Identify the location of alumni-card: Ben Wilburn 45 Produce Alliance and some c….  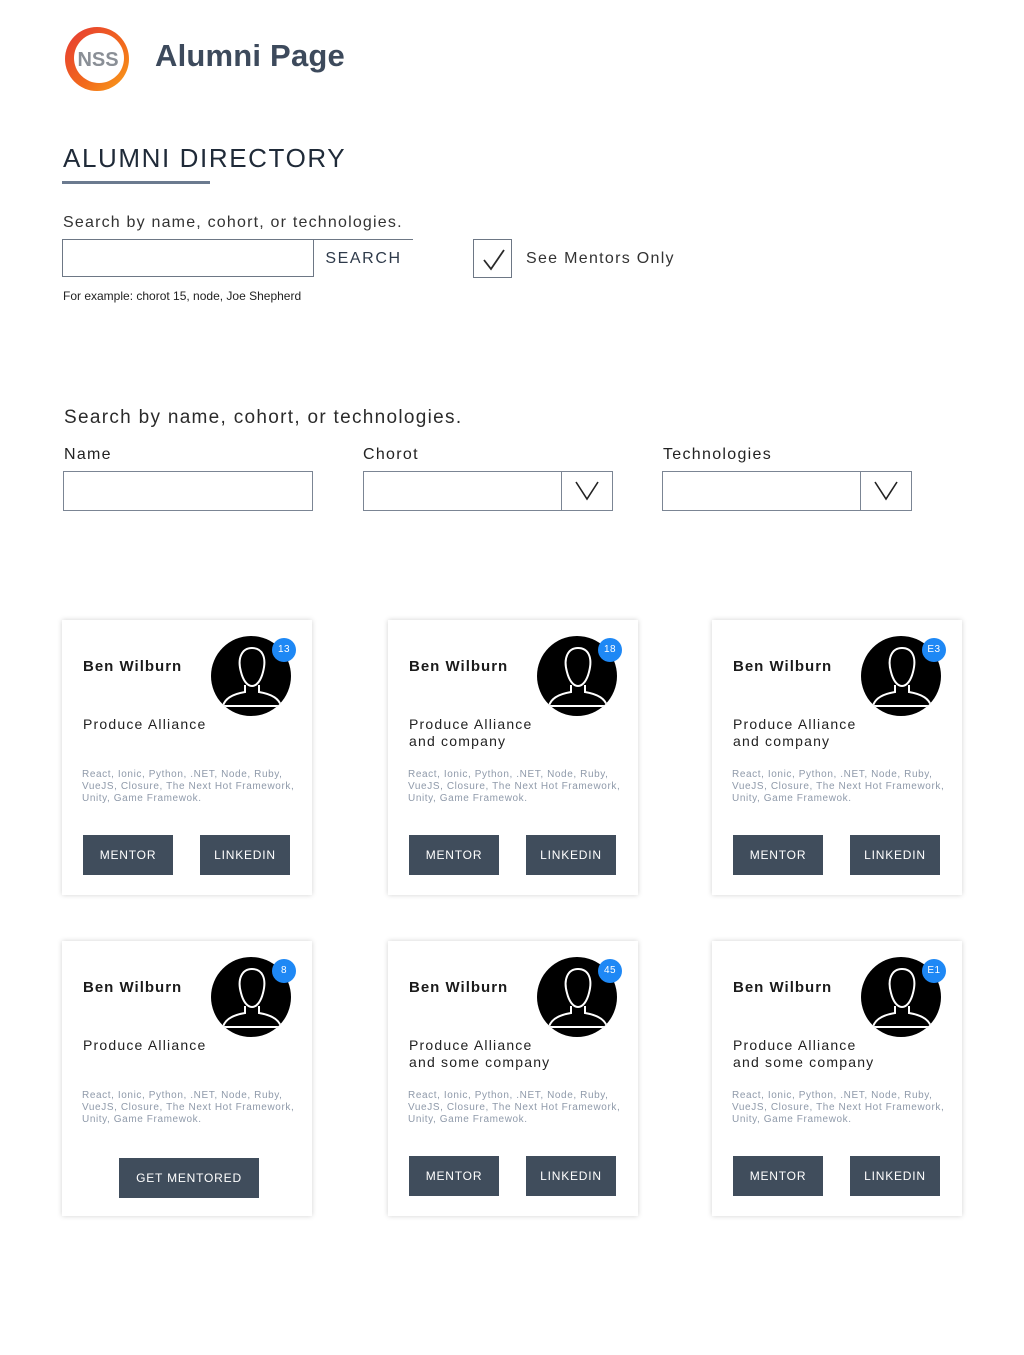
(513, 1078).